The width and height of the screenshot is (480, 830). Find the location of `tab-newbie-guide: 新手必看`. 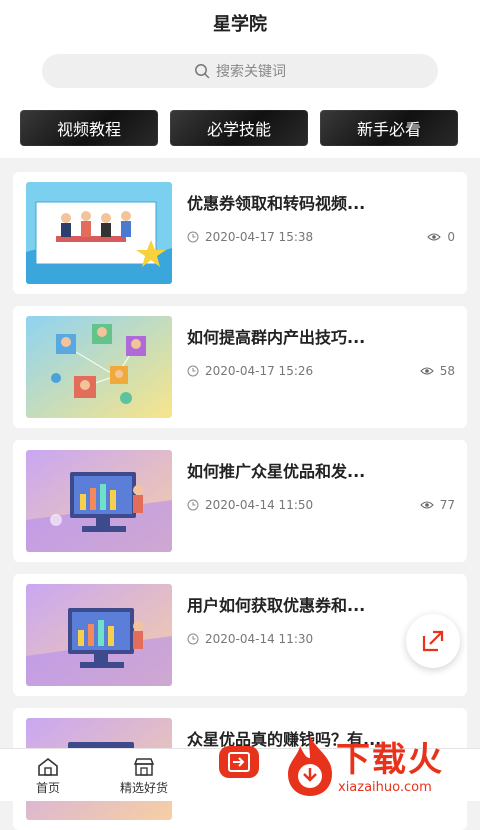

tab-newbie-guide: 新手必看 is located at coordinates (389, 128).